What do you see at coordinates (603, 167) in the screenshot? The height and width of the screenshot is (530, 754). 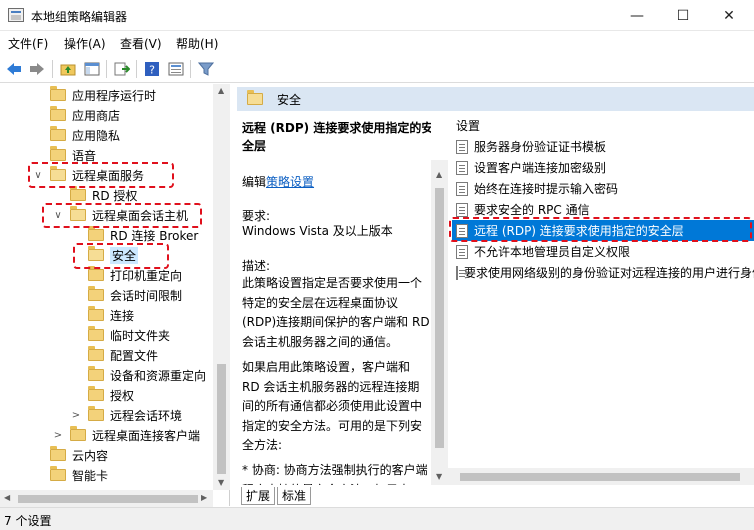 I see `setting-row: 设置客户端连接加密级别` at bounding box center [603, 167].